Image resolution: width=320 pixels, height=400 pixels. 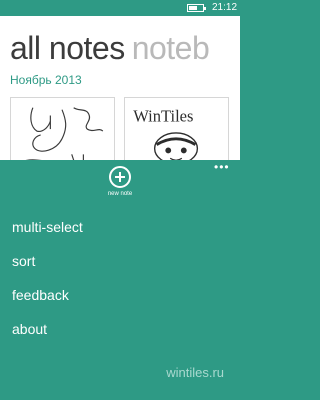 I want to click on page-title: all notes, so click(x=67, y=48).